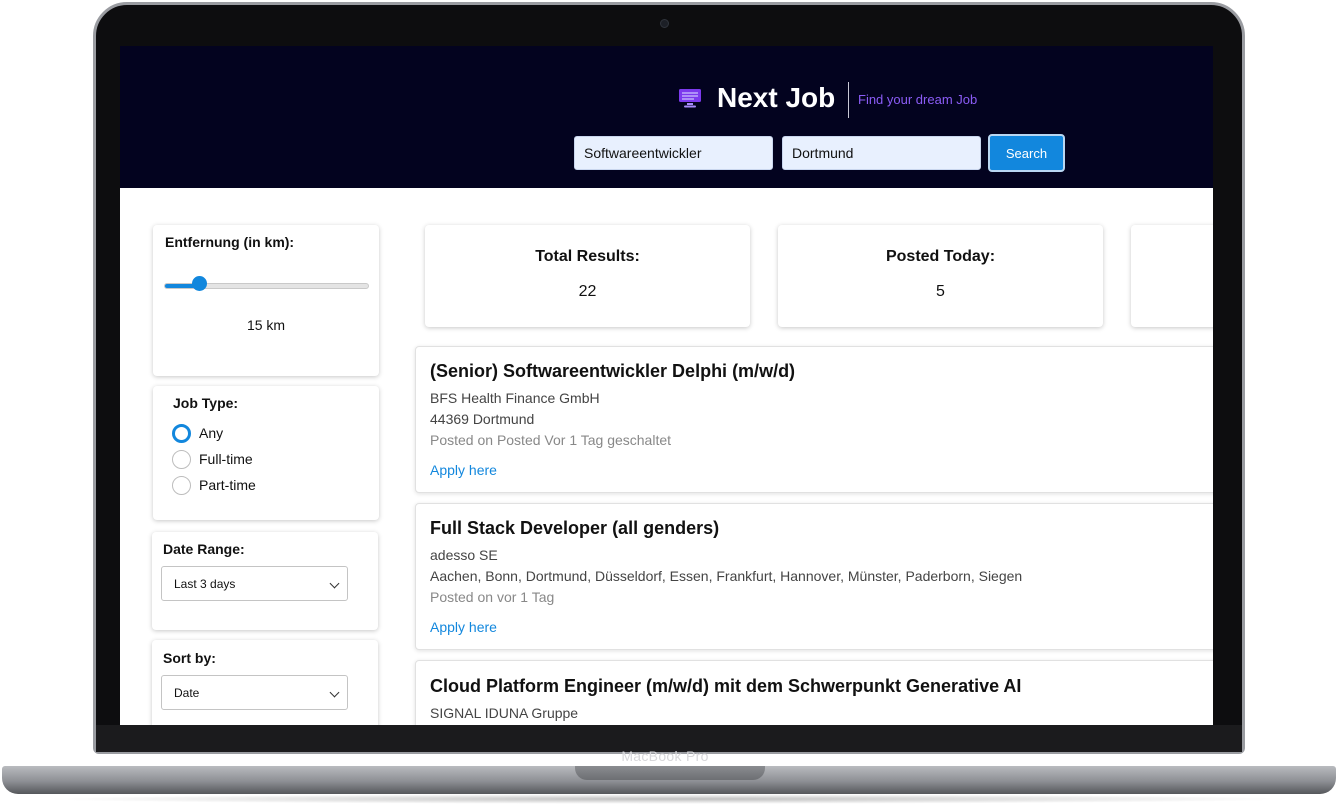  I want to click on sort-by-selected-value: Date, so click(187, 692).